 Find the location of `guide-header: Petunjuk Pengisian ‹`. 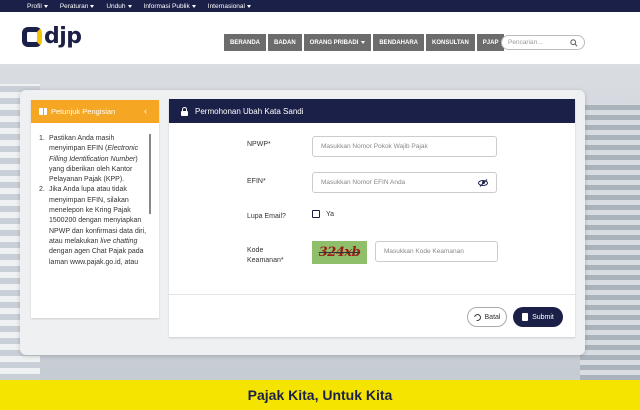

guide-header: Petunjuk Pengisian ‹ is located at coordinates (95, 111).